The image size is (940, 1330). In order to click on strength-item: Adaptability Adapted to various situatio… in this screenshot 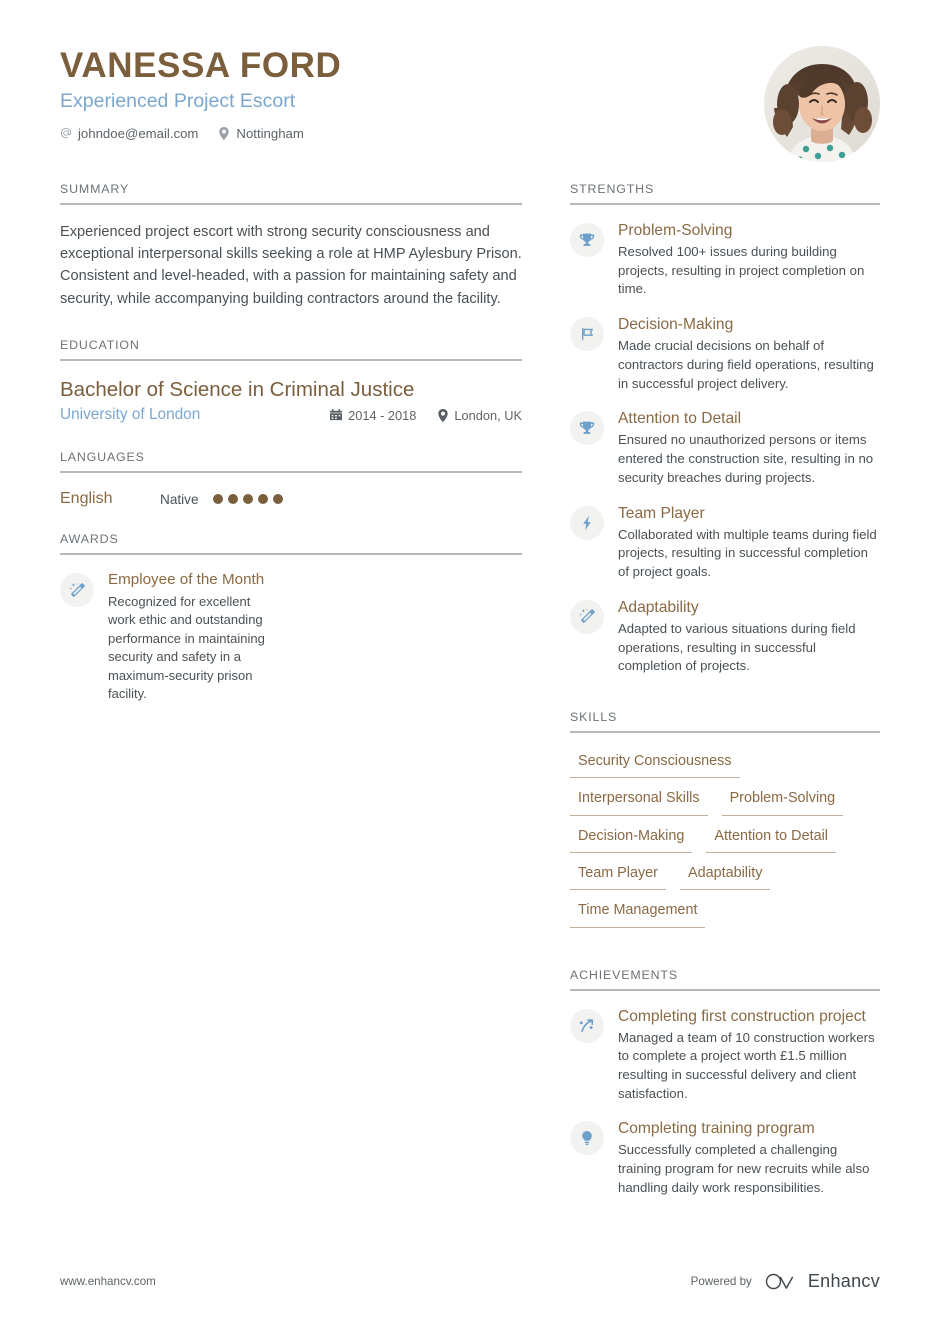, I will do `click(725, 637)`.